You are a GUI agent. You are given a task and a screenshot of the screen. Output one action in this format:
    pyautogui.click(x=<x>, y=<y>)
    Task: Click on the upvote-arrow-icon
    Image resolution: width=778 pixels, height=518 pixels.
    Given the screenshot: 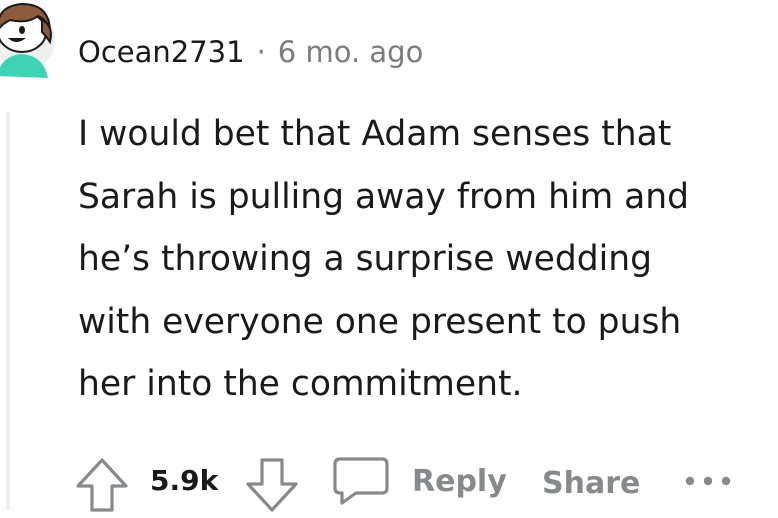 What is the action you would take?
    pyautogui.click(x=102, y=485)
    